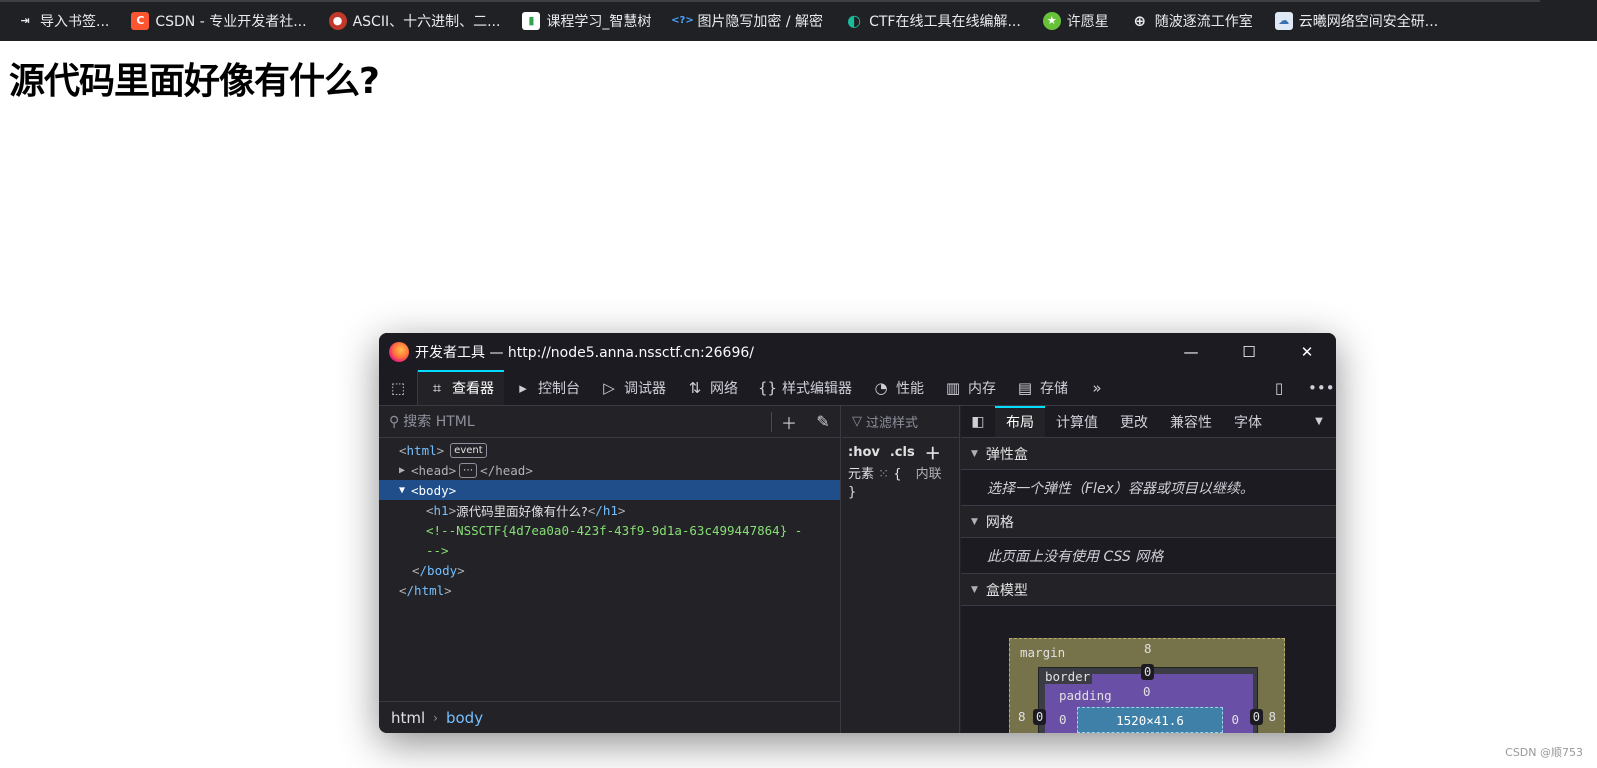 This screenshot has width=1597, height=768. I want to click on tab-label: 网络, so click(724, 388).